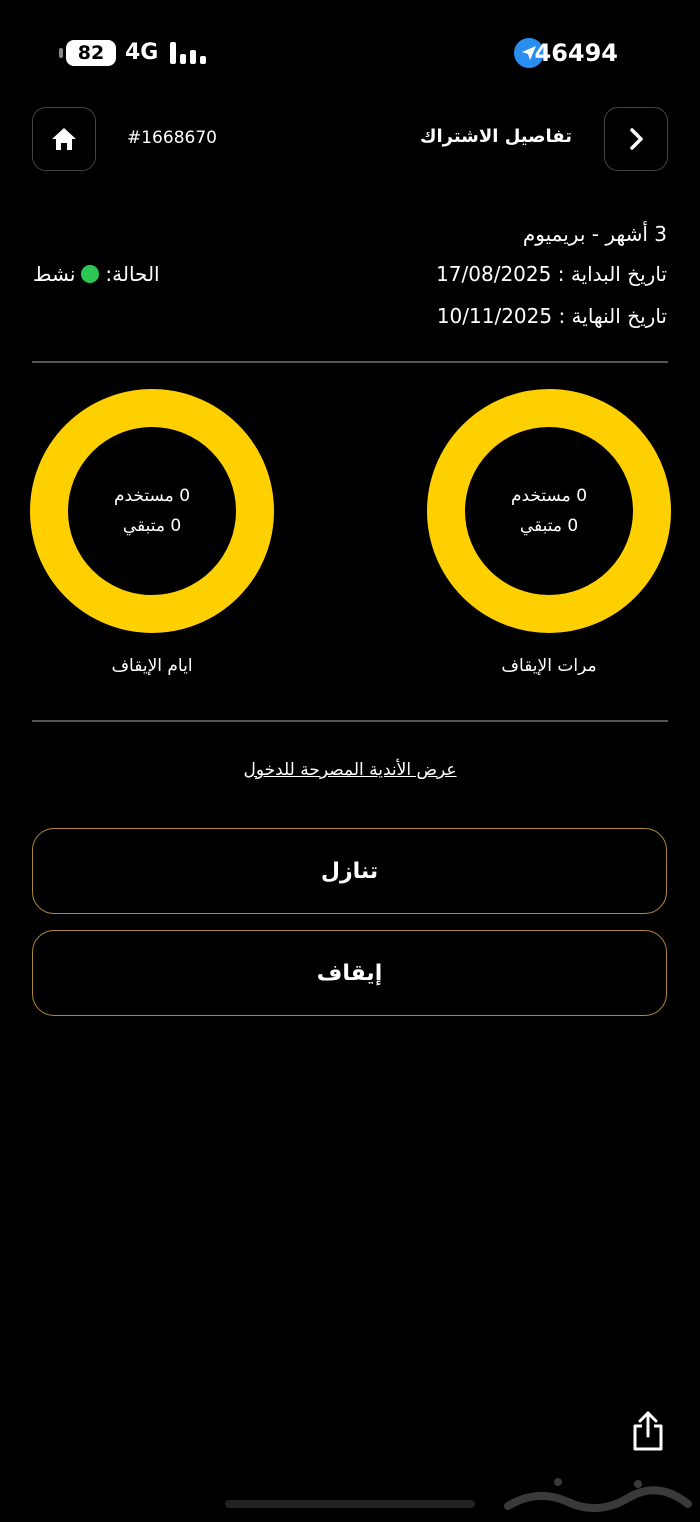 The width and height of the screenshot is (700, 1522). I want to click on subscription-id: #1668670, so click(172, 138).